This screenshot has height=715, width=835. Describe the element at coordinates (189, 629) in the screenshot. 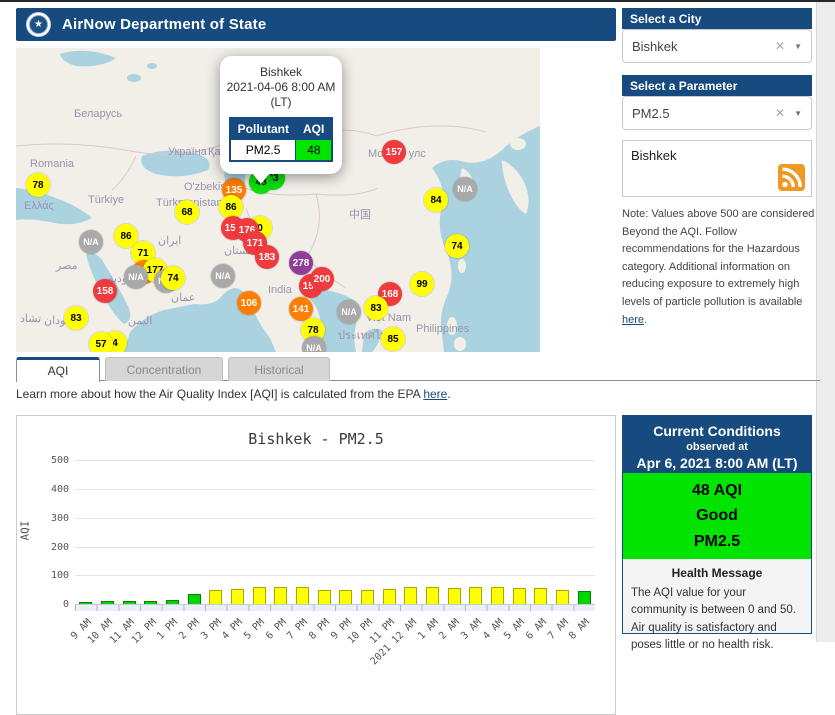

I see `chart-x-tick-label: 2 PM` at that location.